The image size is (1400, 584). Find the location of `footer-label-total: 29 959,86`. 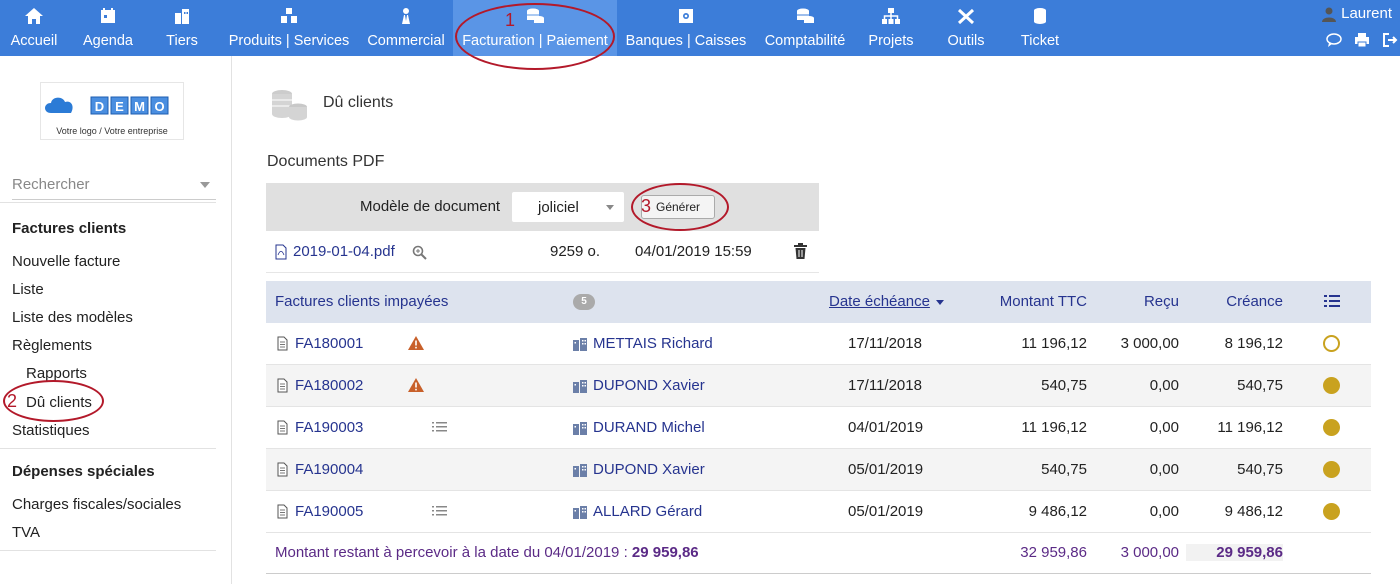

footer-label-total: 29 959,86 is located at coordinates (665, 552).